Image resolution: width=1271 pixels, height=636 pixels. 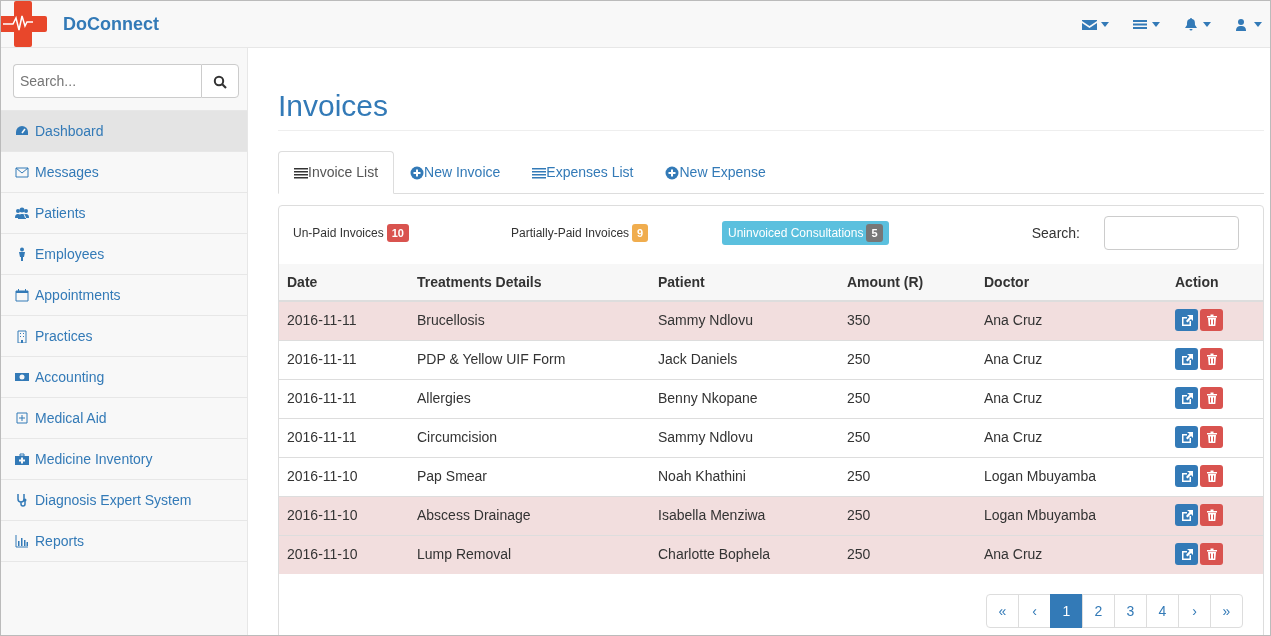 What do you see at coordinates (1171, 233) in the screenshot?
I see `search-field` at bounding box center [1171, 233].